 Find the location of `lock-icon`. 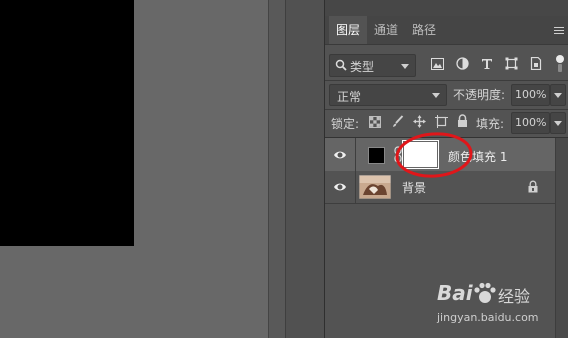

lock-icon is located at coordinates (533, 186).